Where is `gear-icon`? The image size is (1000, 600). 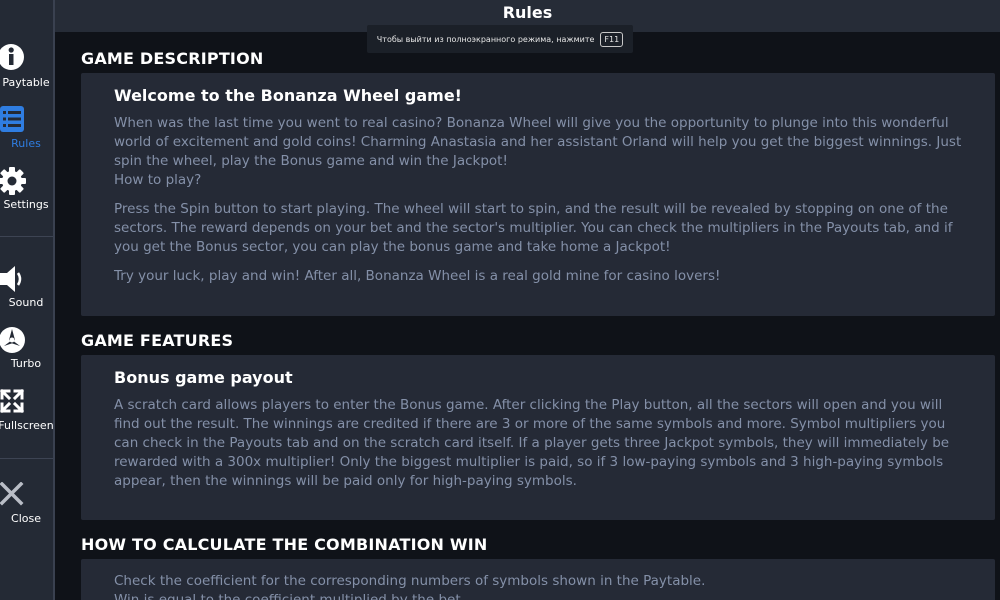
gear-icon is located at coordinates (13, 181).